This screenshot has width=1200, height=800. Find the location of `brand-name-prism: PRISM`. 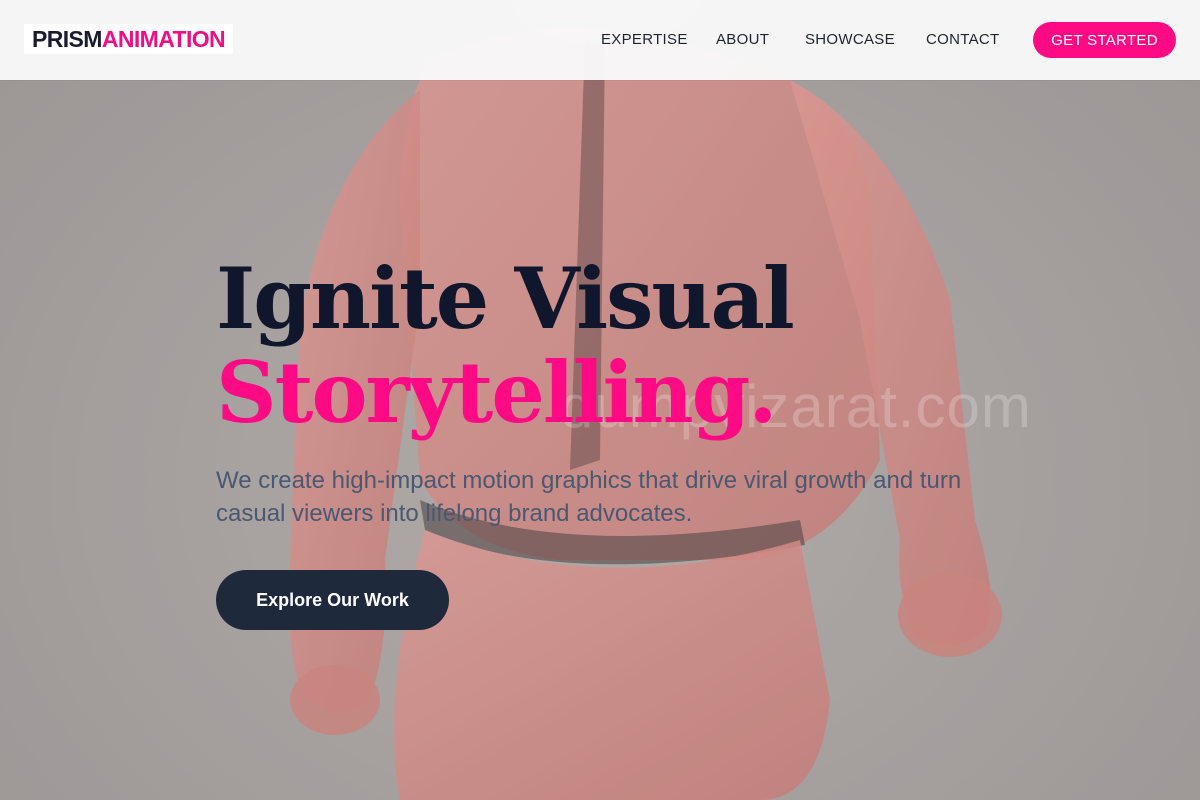

brand-name-prism: PRISM is located at coordinates (67, 39).